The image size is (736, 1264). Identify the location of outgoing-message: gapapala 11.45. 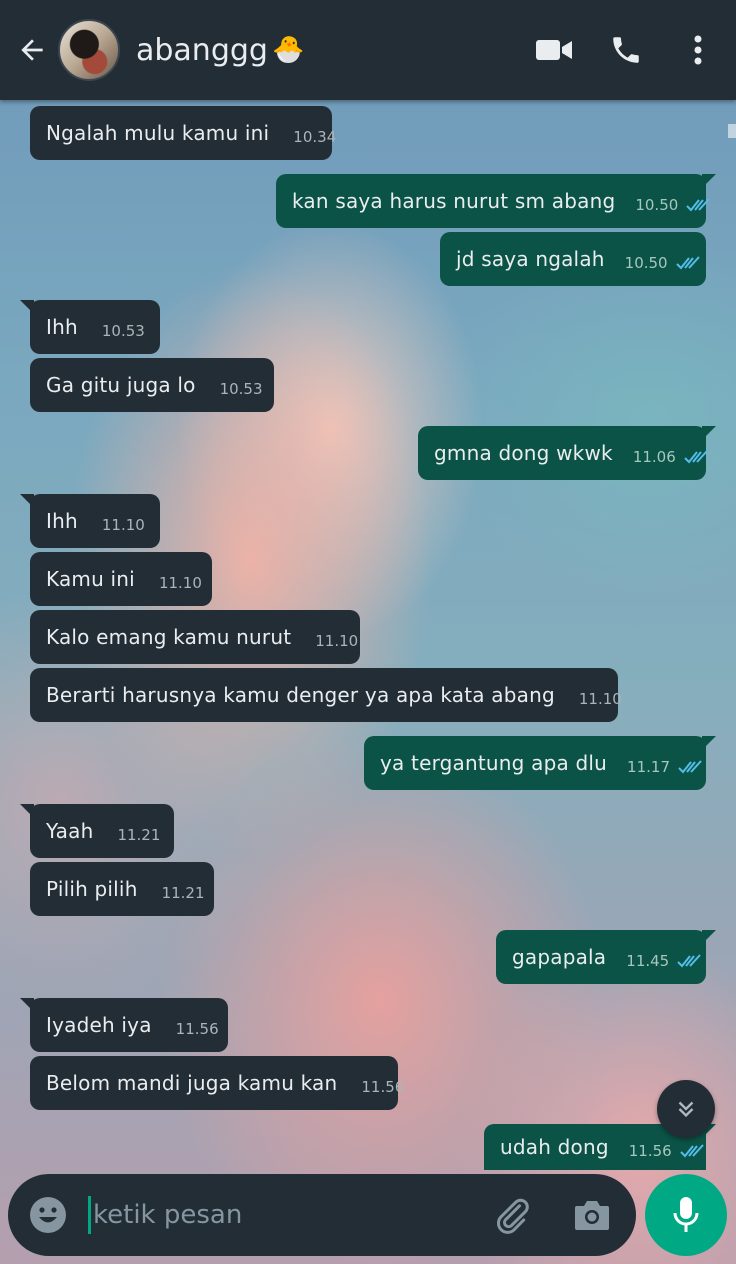
(606, 957).